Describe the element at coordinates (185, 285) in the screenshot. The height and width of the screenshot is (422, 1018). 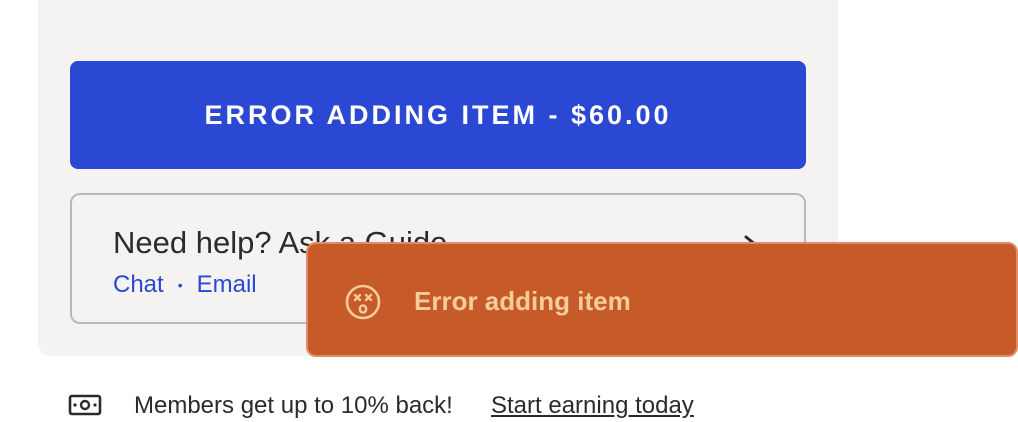
I see `help-links: Chat • Email` at that location.